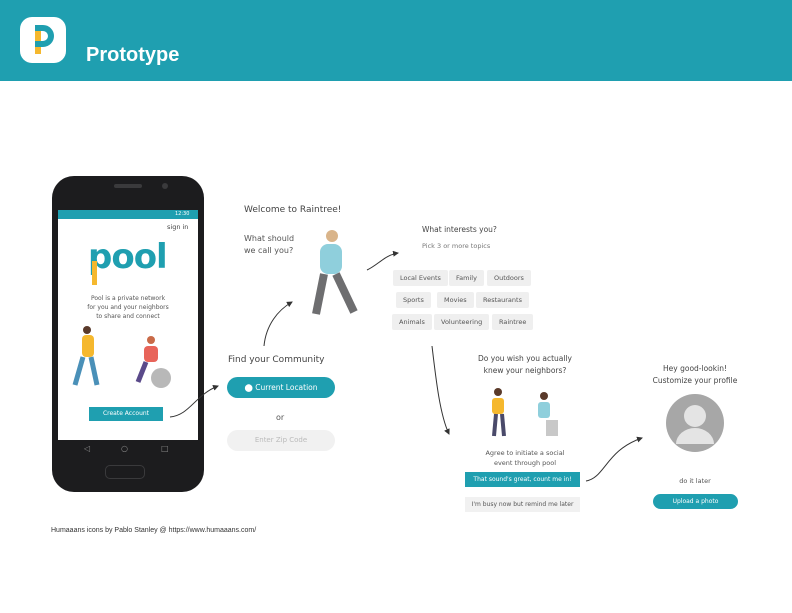 Image resolution: width=792 pixels, height=613 pixels. What do you see at coordinates (695, 481) in the screenshot?
I see `do-it-later-link: do it later` at bounding box center [695, 481].